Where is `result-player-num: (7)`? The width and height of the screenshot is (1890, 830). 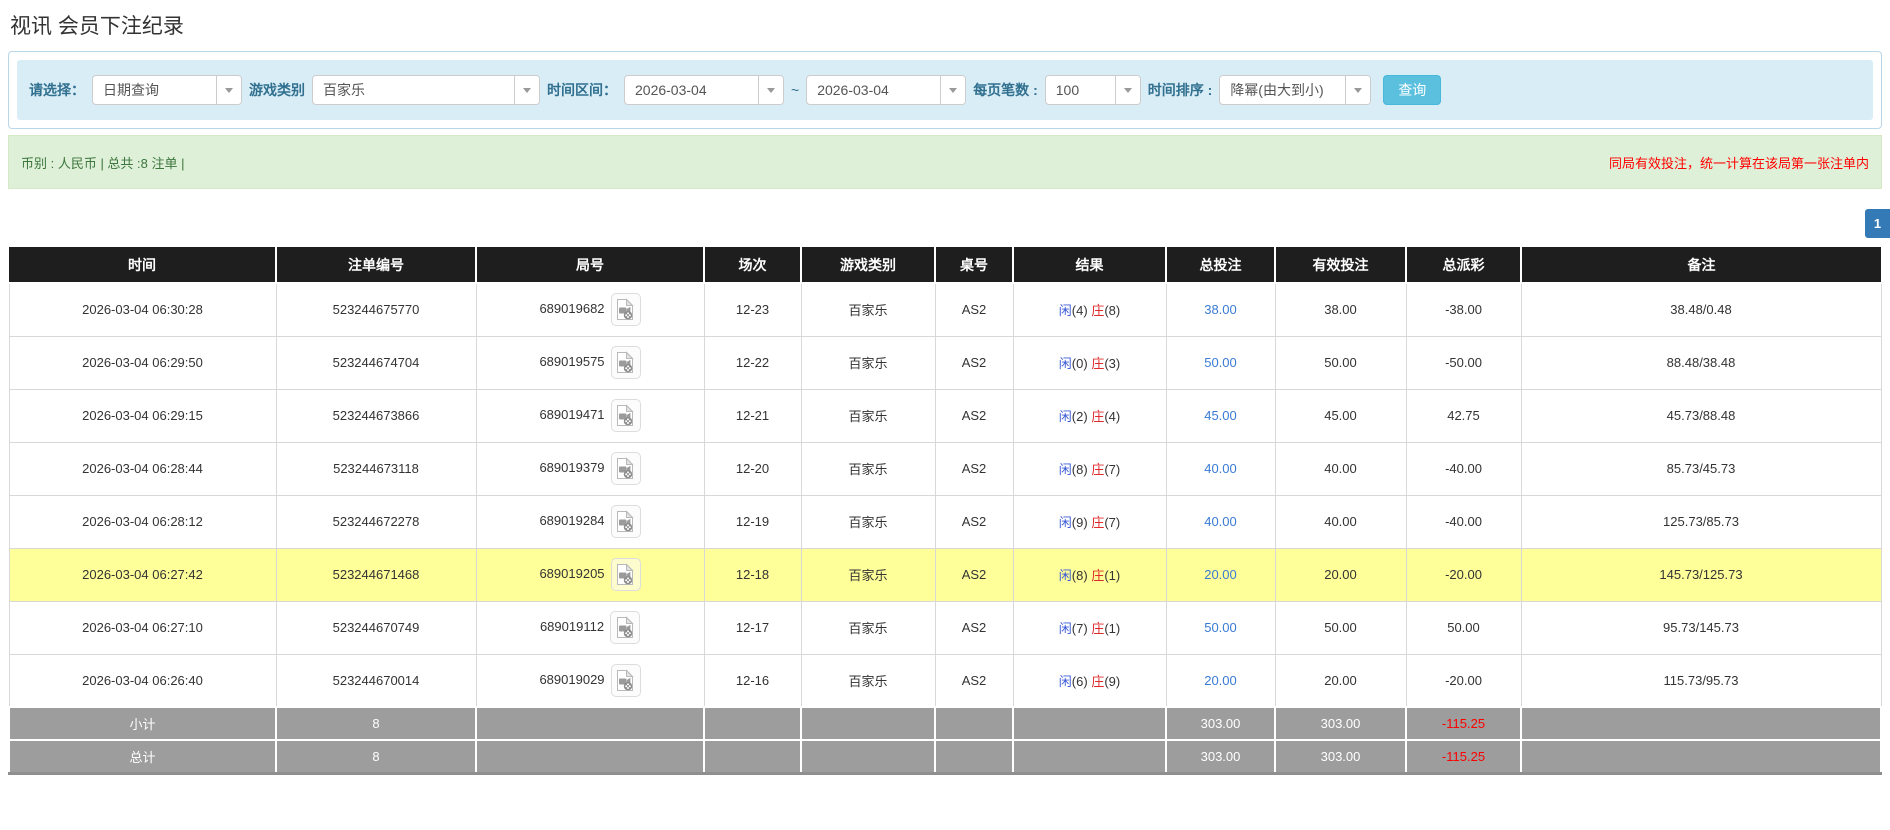
result-player-num: (7) is located at coordinates (1079, 628).